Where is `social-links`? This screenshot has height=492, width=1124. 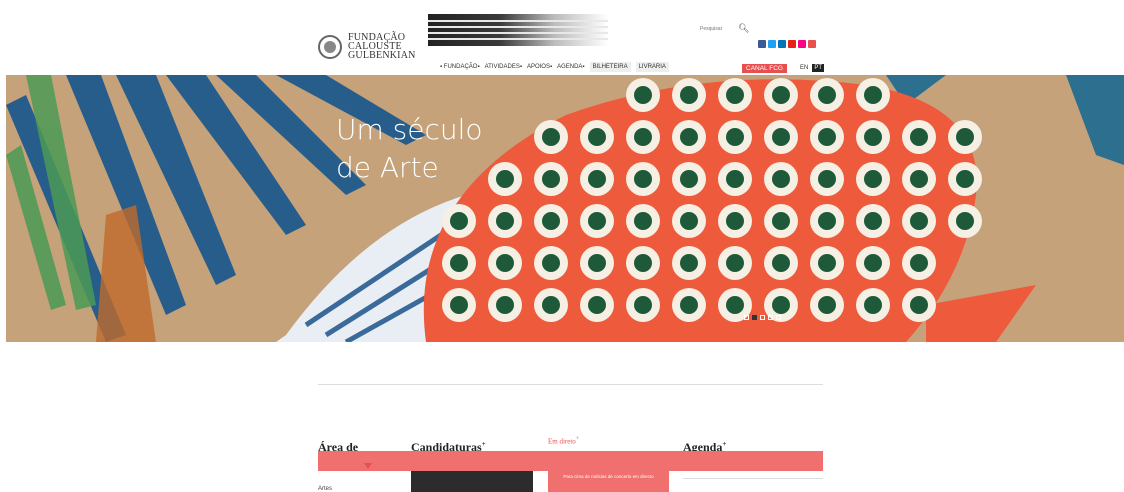 social-links is located at coordinates (787, 44).